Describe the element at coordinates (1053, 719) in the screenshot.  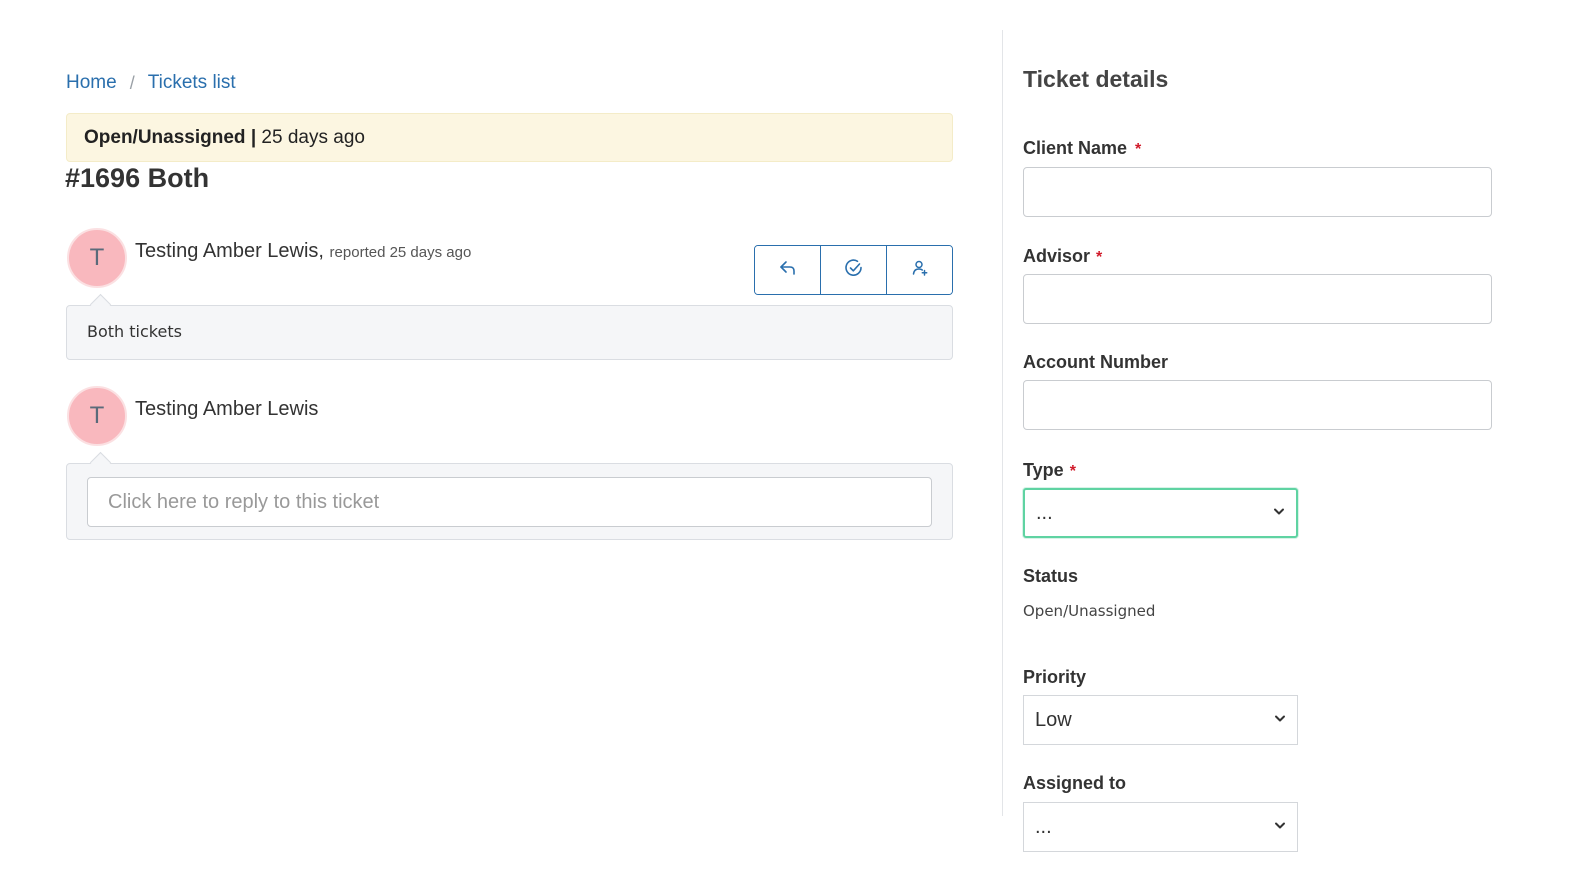
I see `priority-select-value: Low` at that location.